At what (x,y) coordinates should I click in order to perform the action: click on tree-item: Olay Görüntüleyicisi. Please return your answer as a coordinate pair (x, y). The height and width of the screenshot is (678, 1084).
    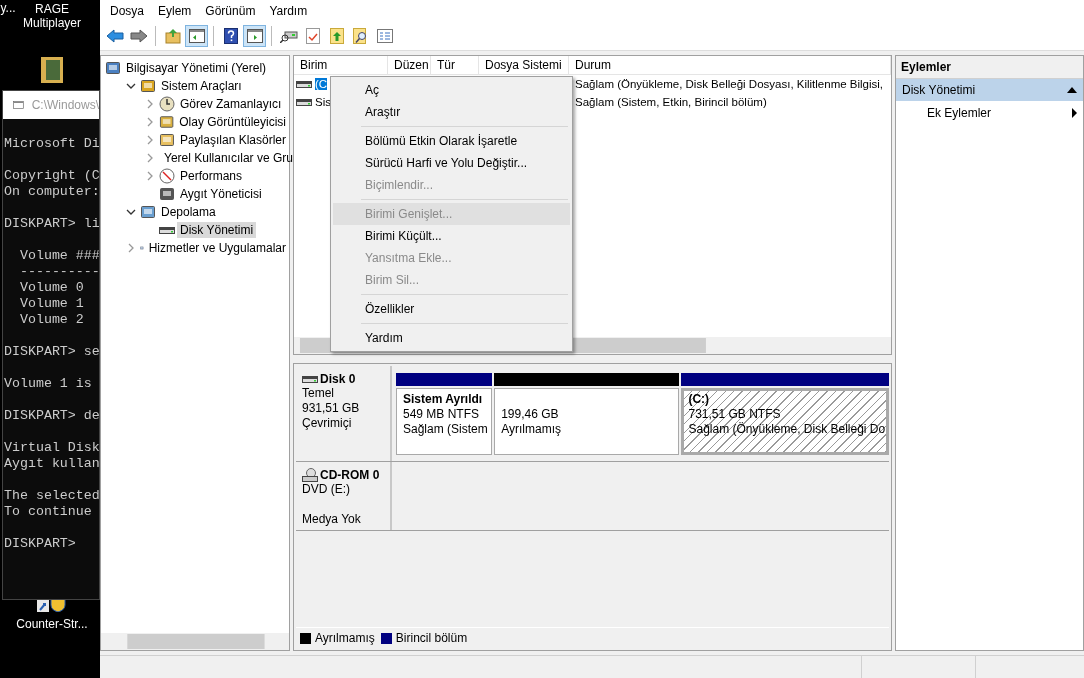
    Looking at the image, I should click on (232, 122).